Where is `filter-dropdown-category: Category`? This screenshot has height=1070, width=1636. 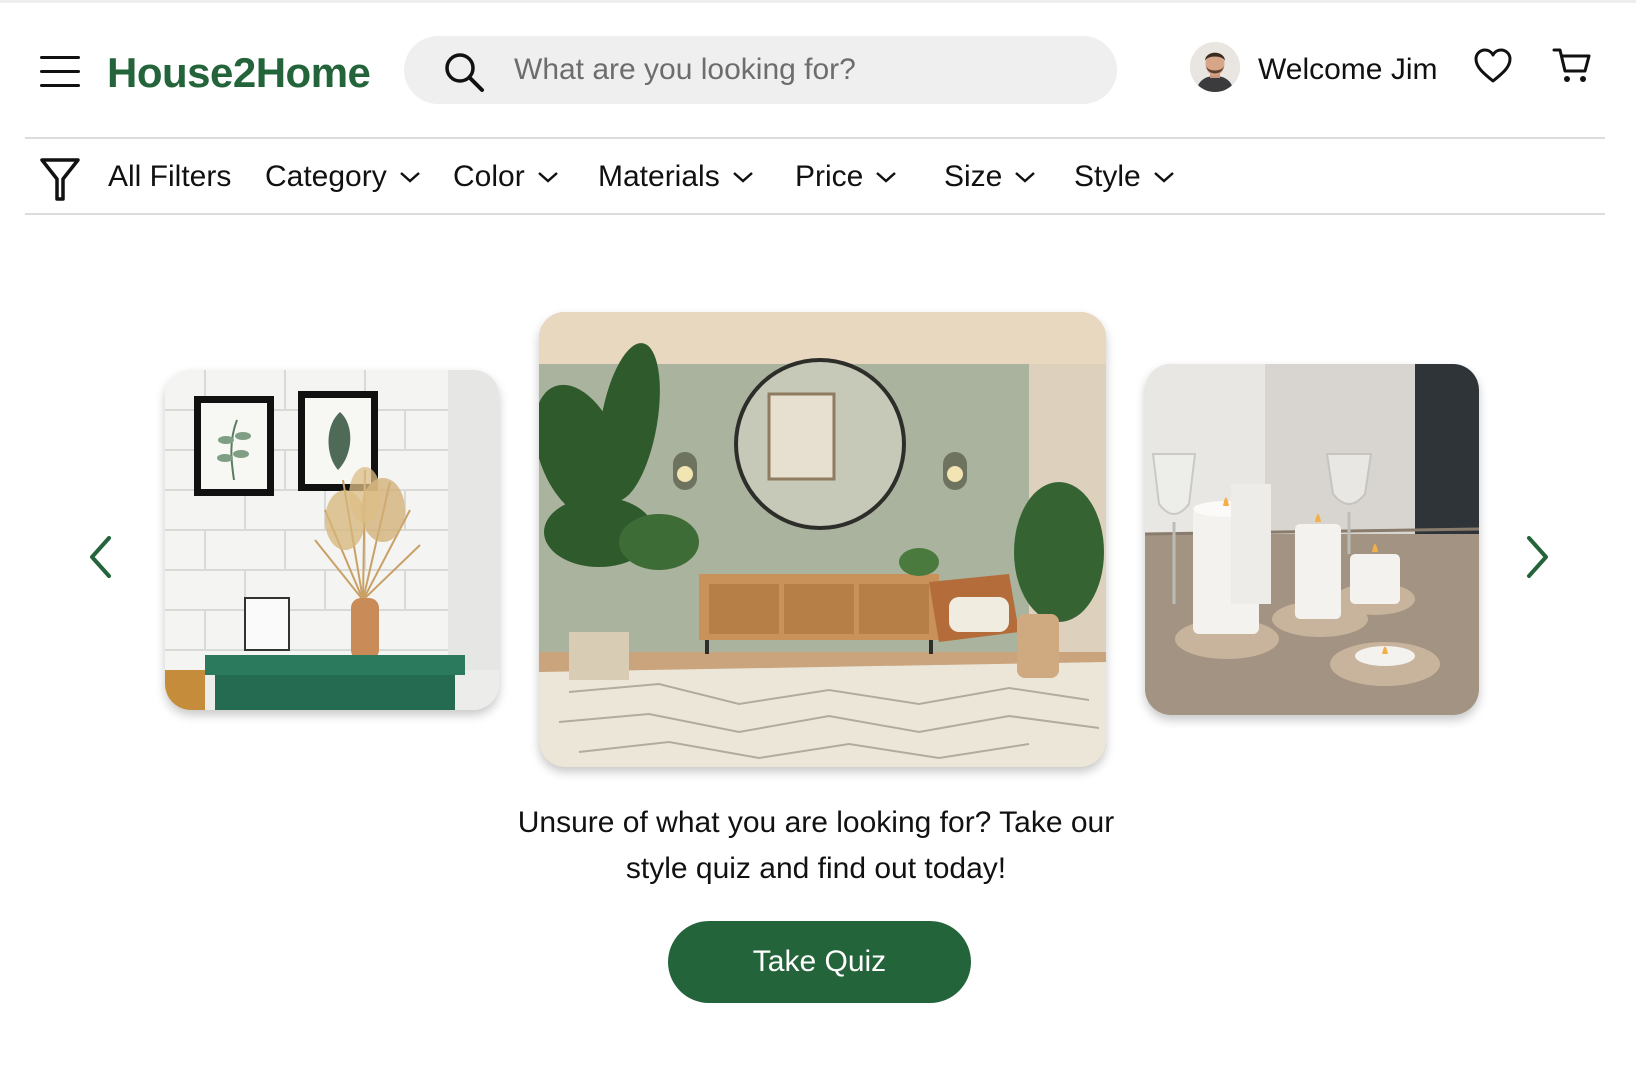
filter-dropdown-category: Category is located at coordinates (343, 177).